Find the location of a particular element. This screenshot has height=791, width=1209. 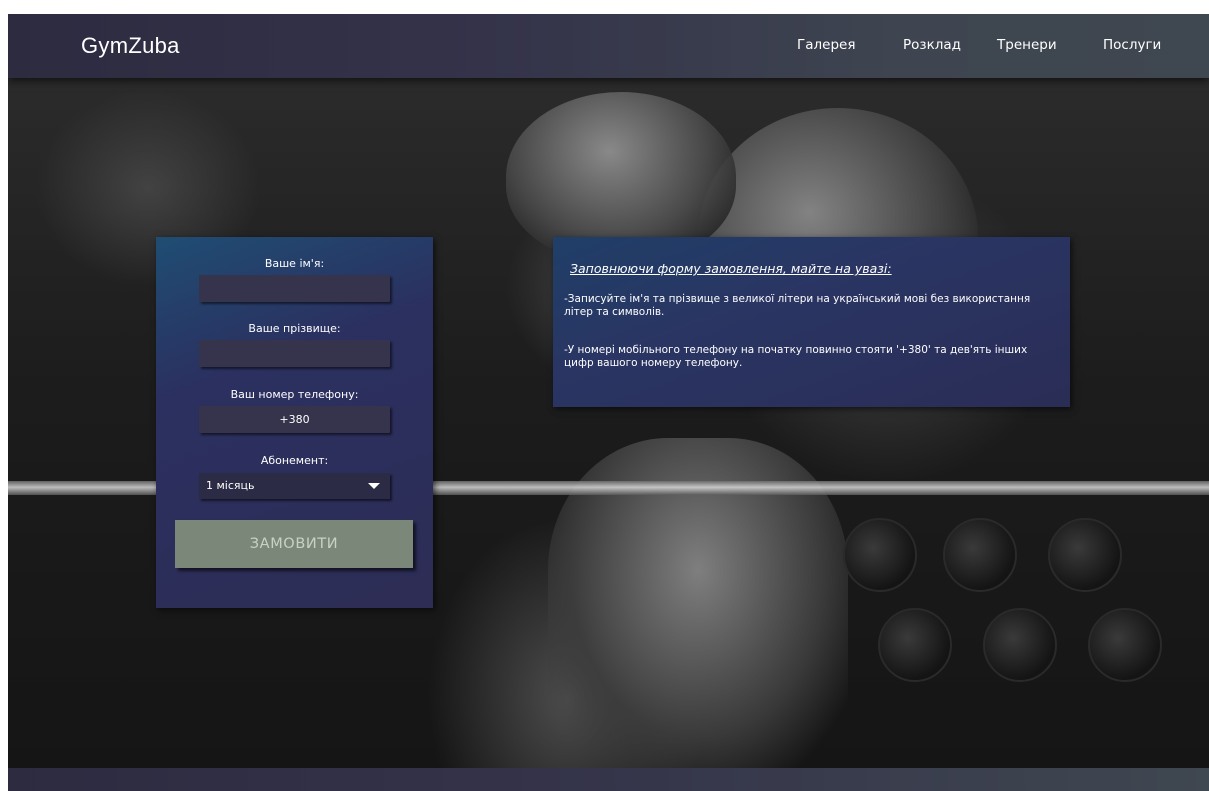

subscription-selected-value: 1 місяць is located at coordinates (230, 485).